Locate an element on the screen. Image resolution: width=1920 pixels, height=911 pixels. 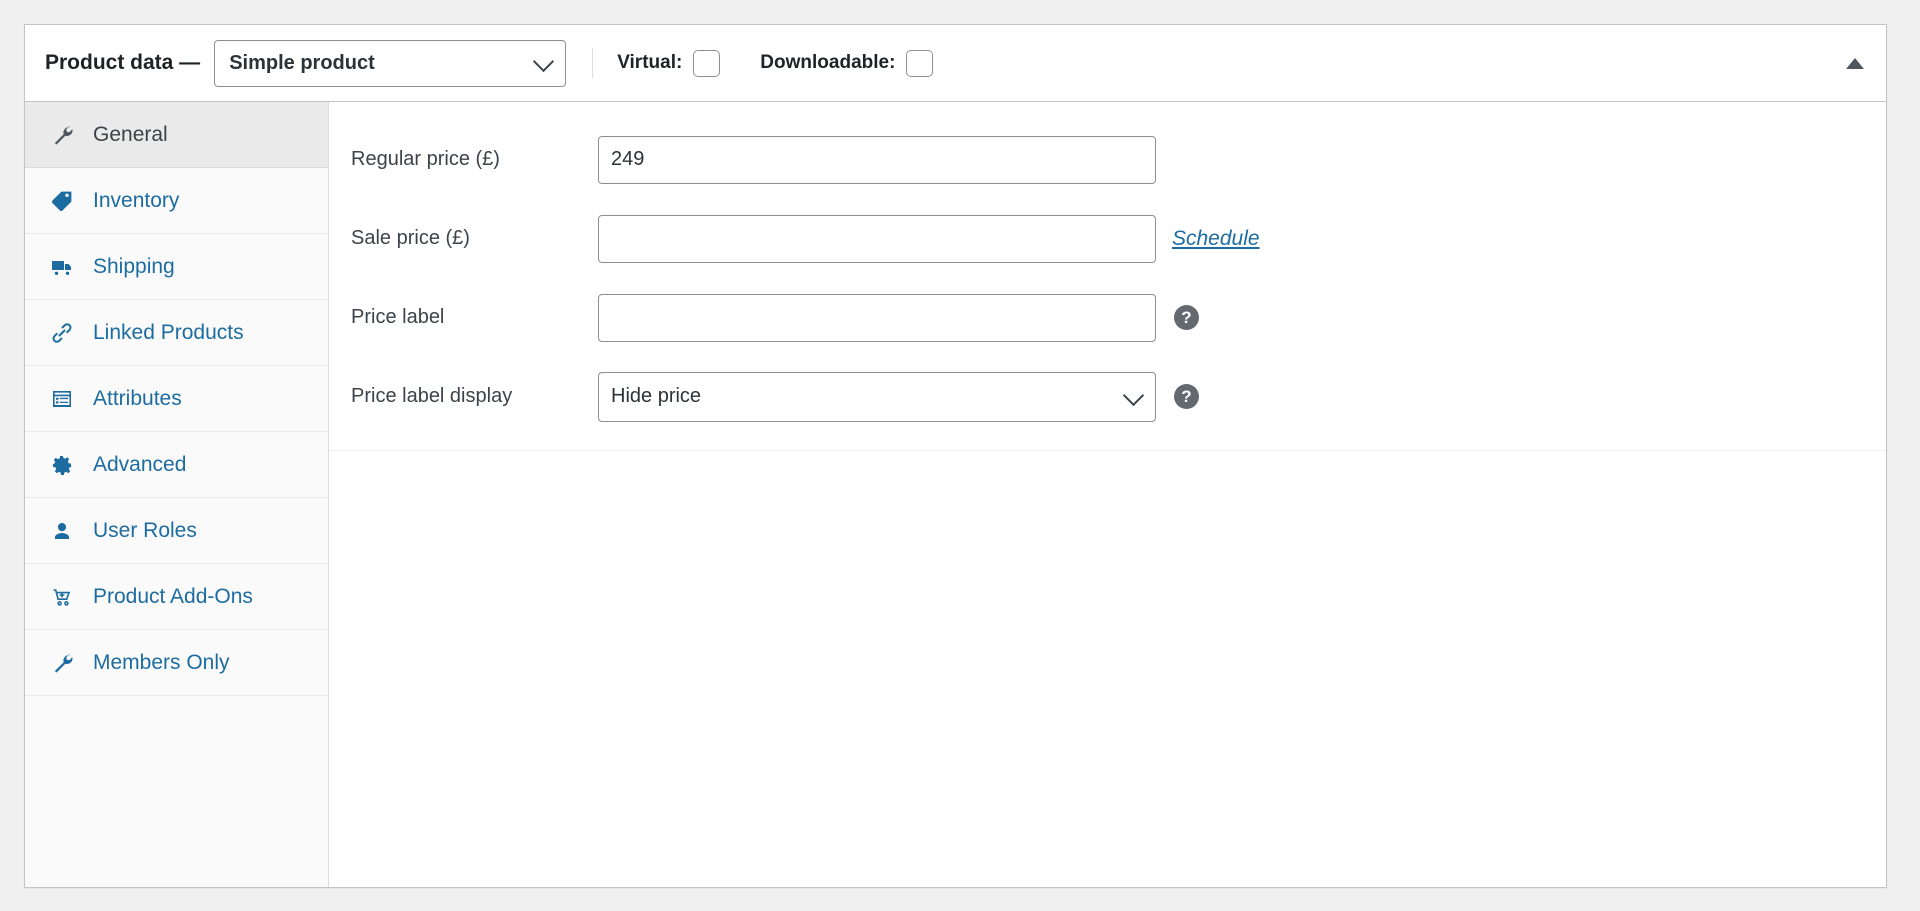
sidebar-item-label: Members Only is located at coordinates (161, 662).